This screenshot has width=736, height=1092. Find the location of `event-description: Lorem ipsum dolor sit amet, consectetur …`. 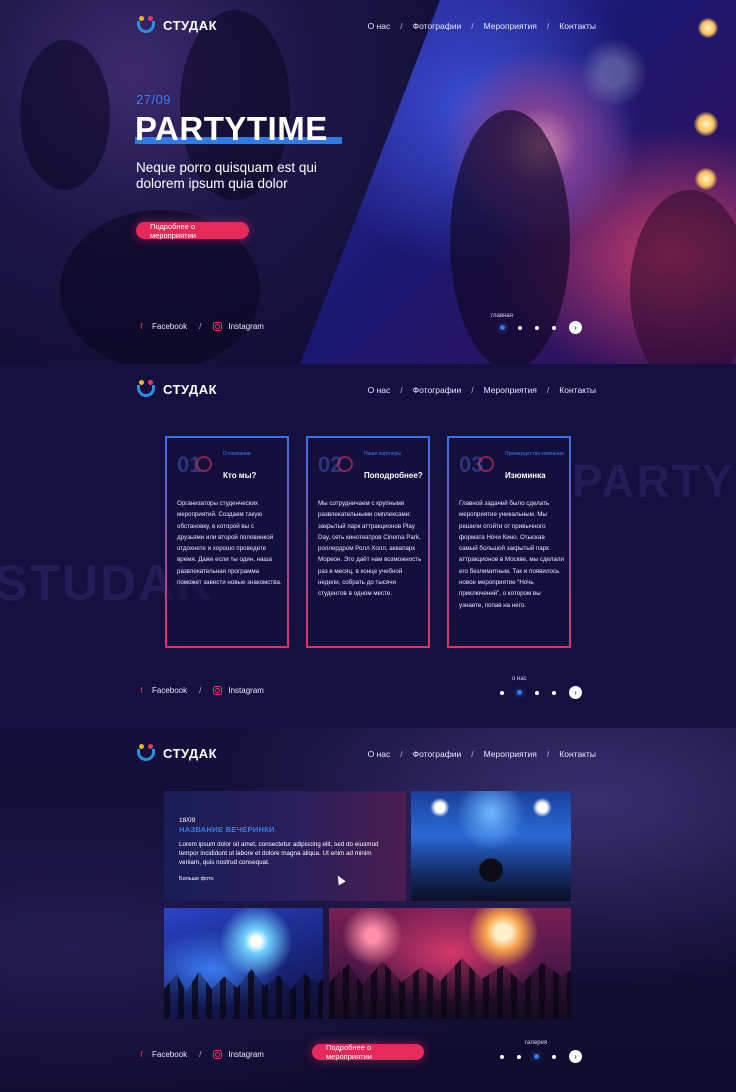

event-description: Lorem ipsum dolor sit amet, consectetur … is located at coordinates (279, 853).